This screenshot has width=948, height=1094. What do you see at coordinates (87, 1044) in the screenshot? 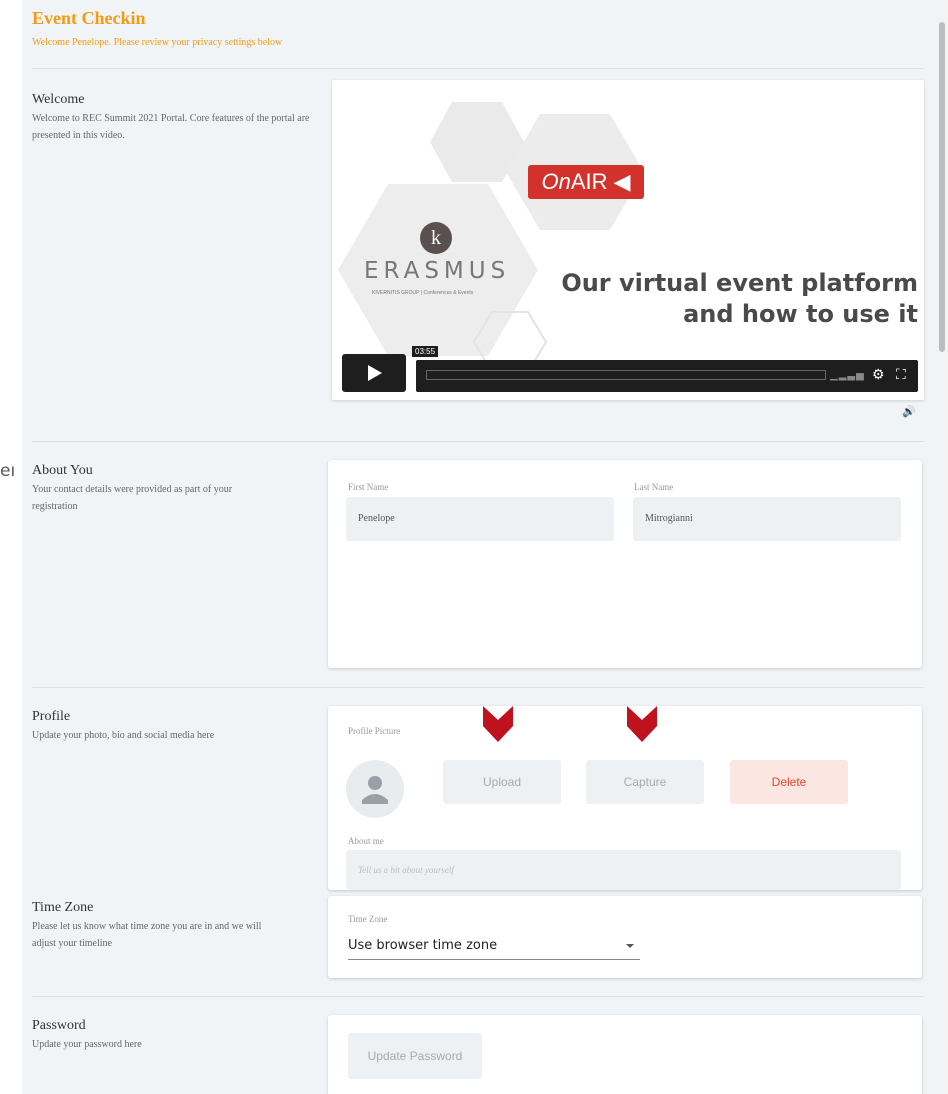
I see `password-description: Update your password here` at bounding box center [87, 1044].